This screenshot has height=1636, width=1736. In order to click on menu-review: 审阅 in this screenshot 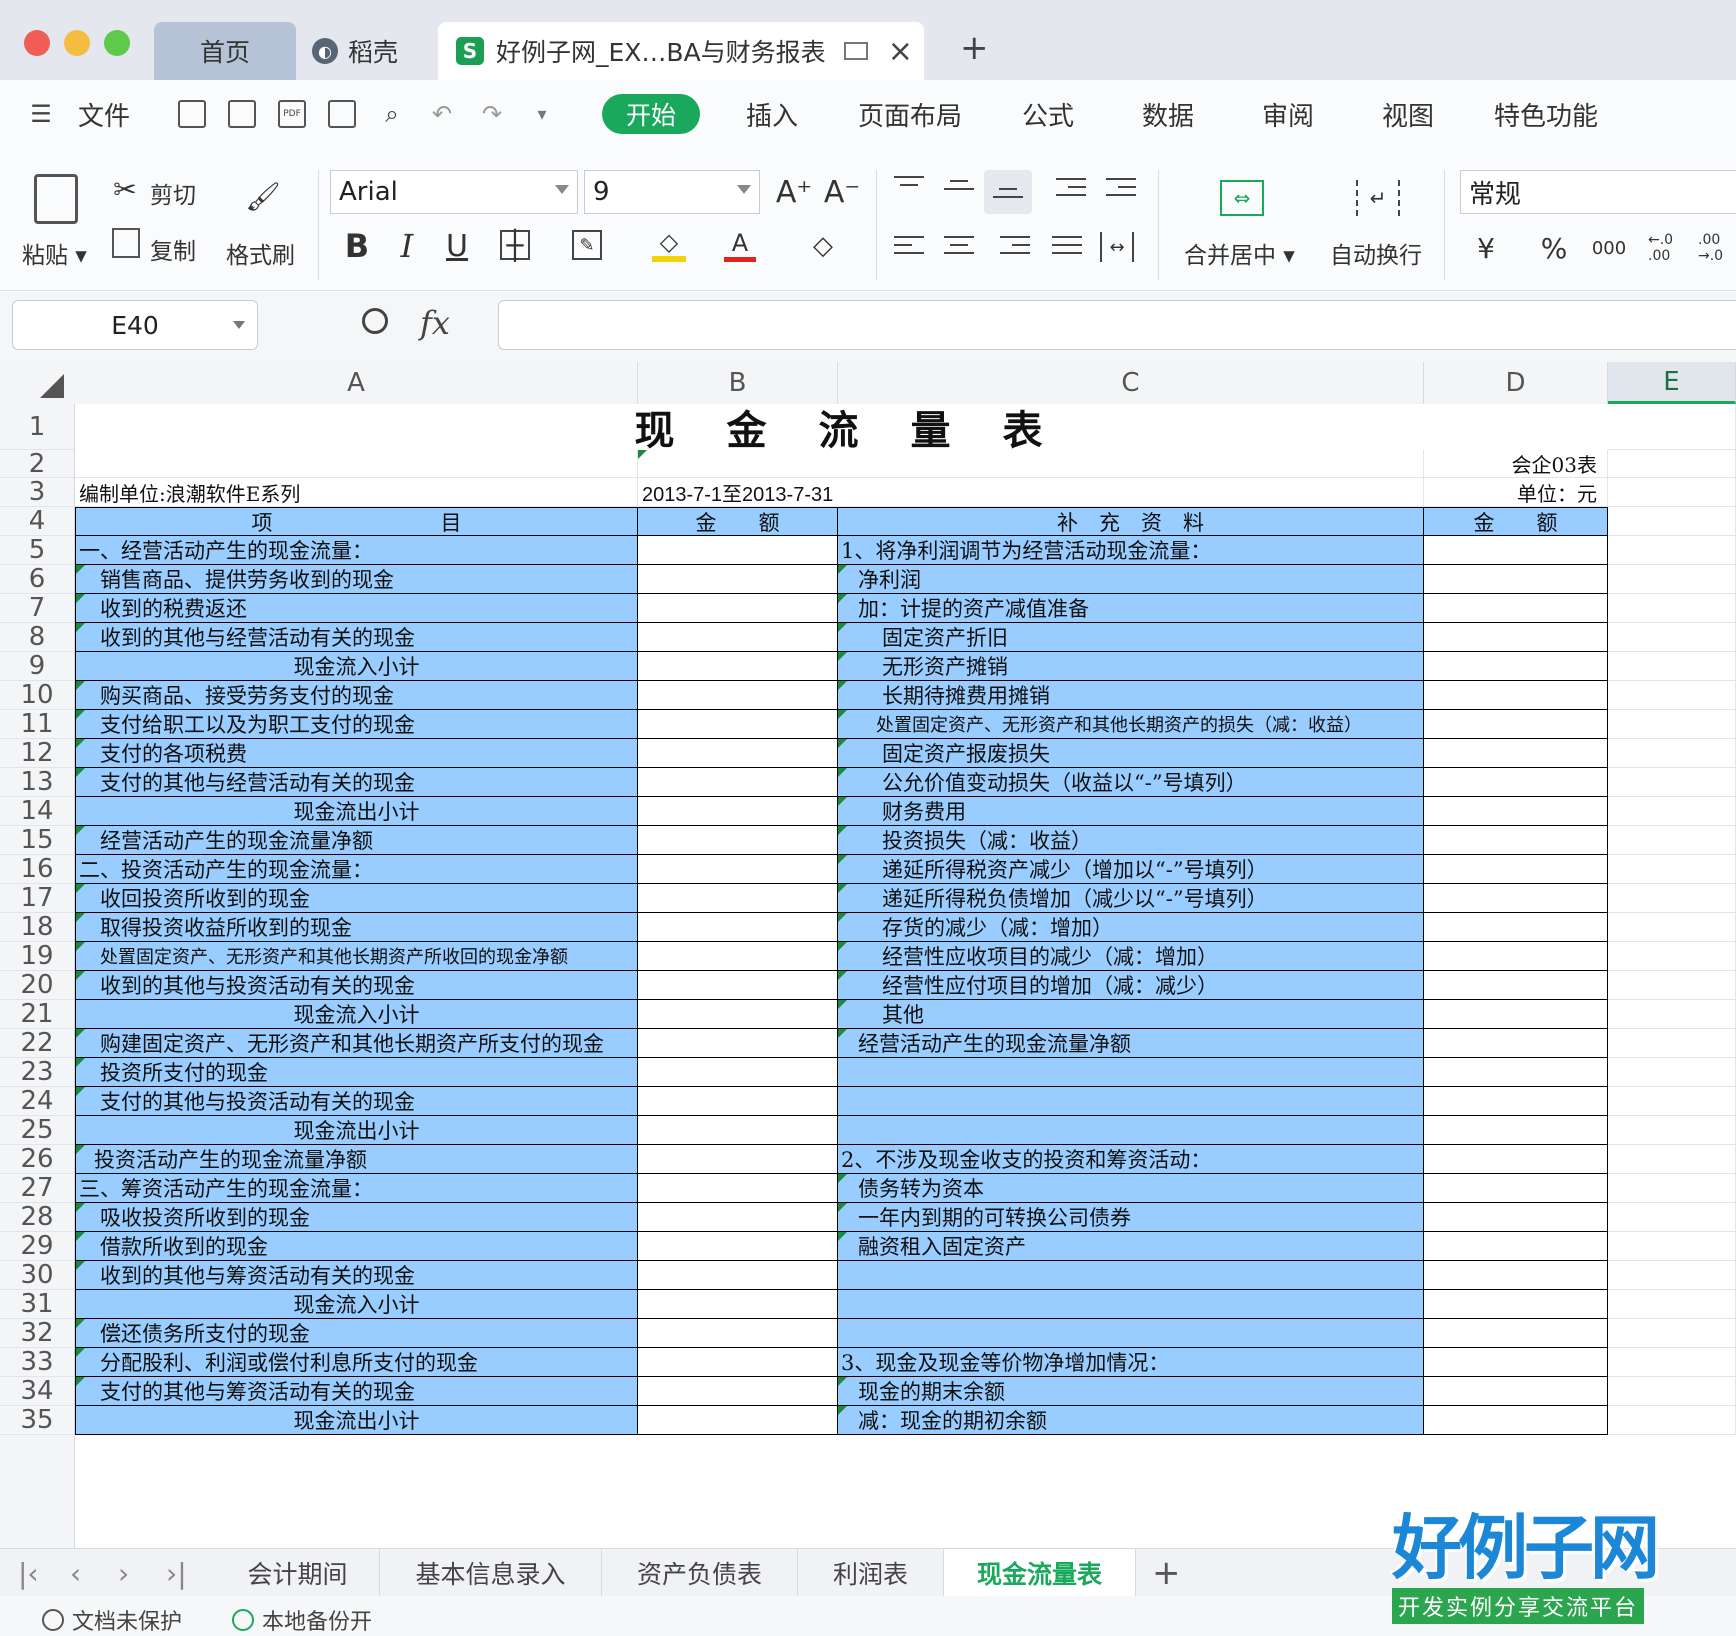, I will do `click(1288, 114)`.